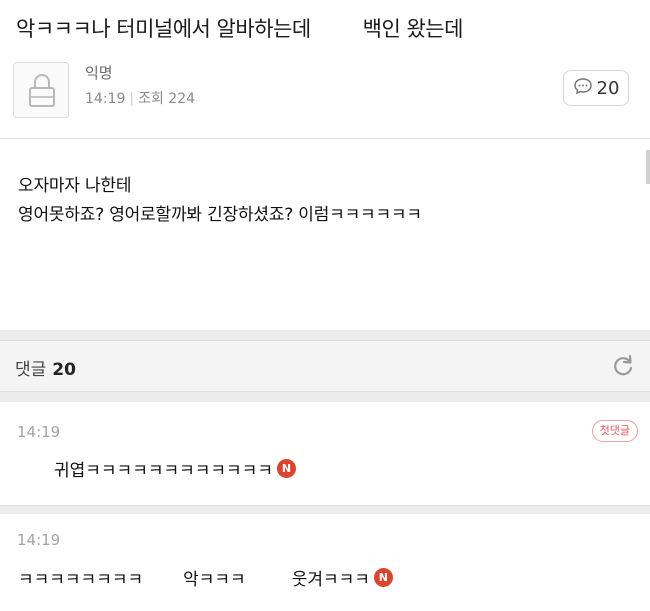 This screenshot has width=650, height=611. I want to click on first-comment-badge: 첫댓글, so click(614, 431).